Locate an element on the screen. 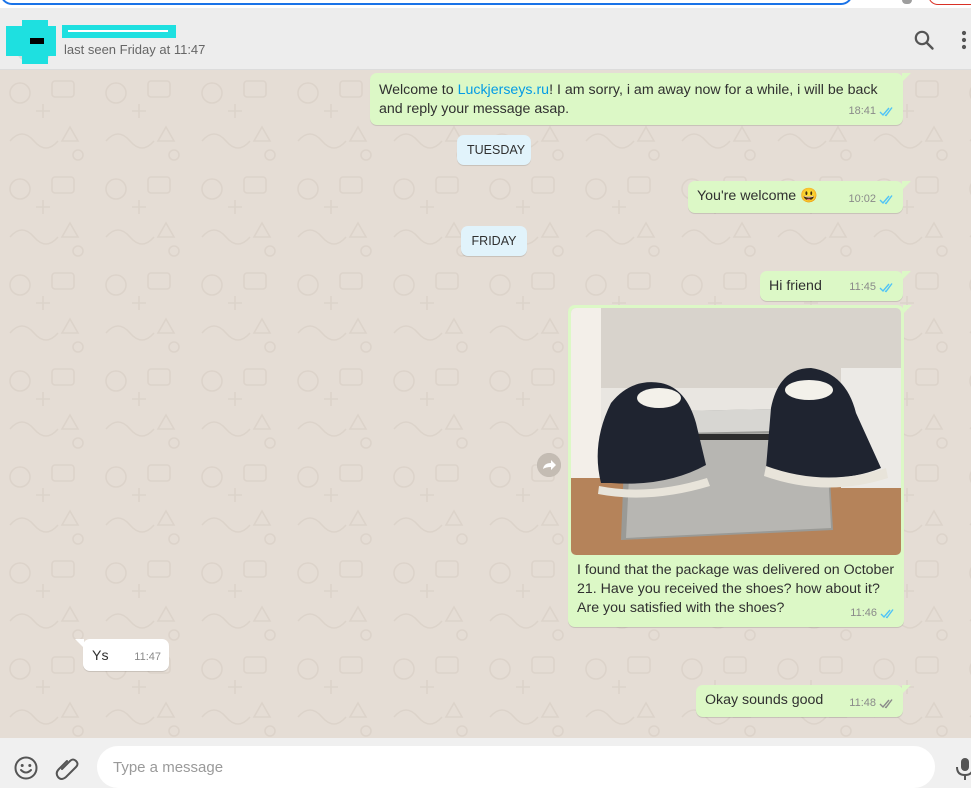 The height and width of the screenshot is (788, 971). message-meta: 11:47 is located at coordinates (147, 657).